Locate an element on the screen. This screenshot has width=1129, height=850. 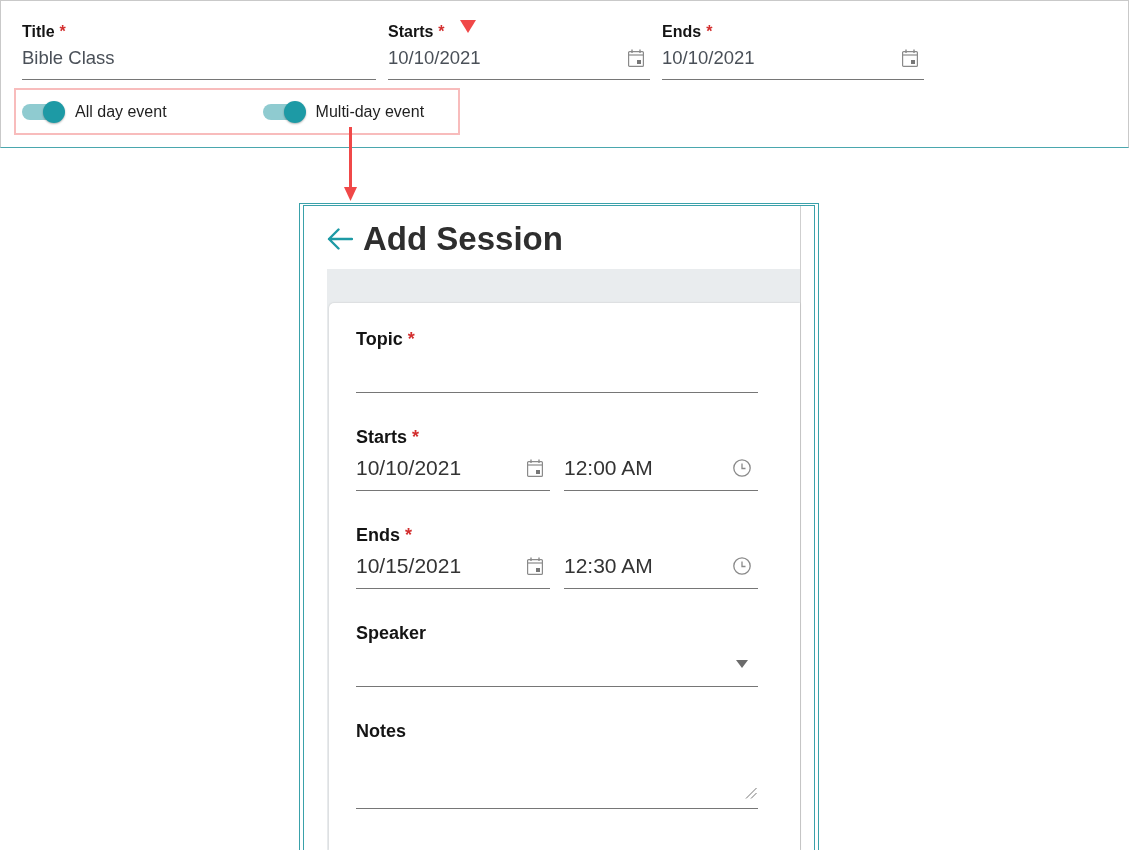
time-input: 12:00 AM is located at coordinates (661, 469).